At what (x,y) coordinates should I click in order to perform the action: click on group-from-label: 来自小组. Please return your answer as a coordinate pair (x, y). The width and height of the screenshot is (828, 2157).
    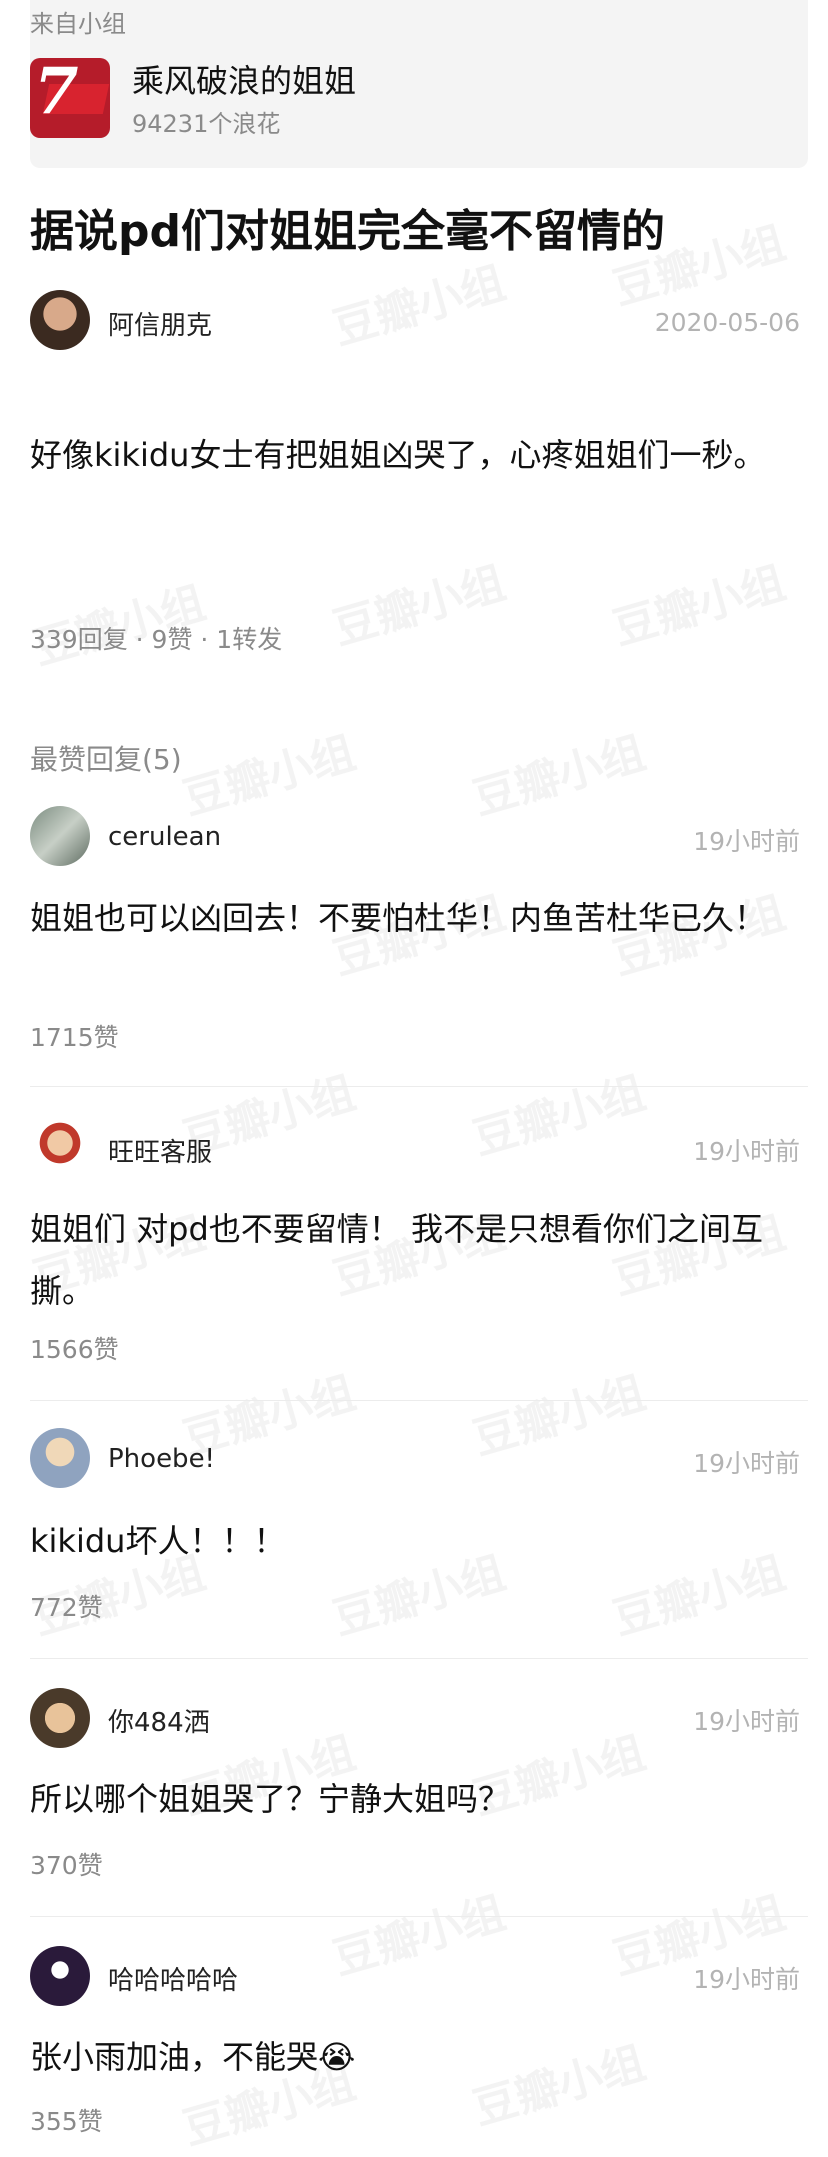
    Looking at the image, I should click on (78, 24).